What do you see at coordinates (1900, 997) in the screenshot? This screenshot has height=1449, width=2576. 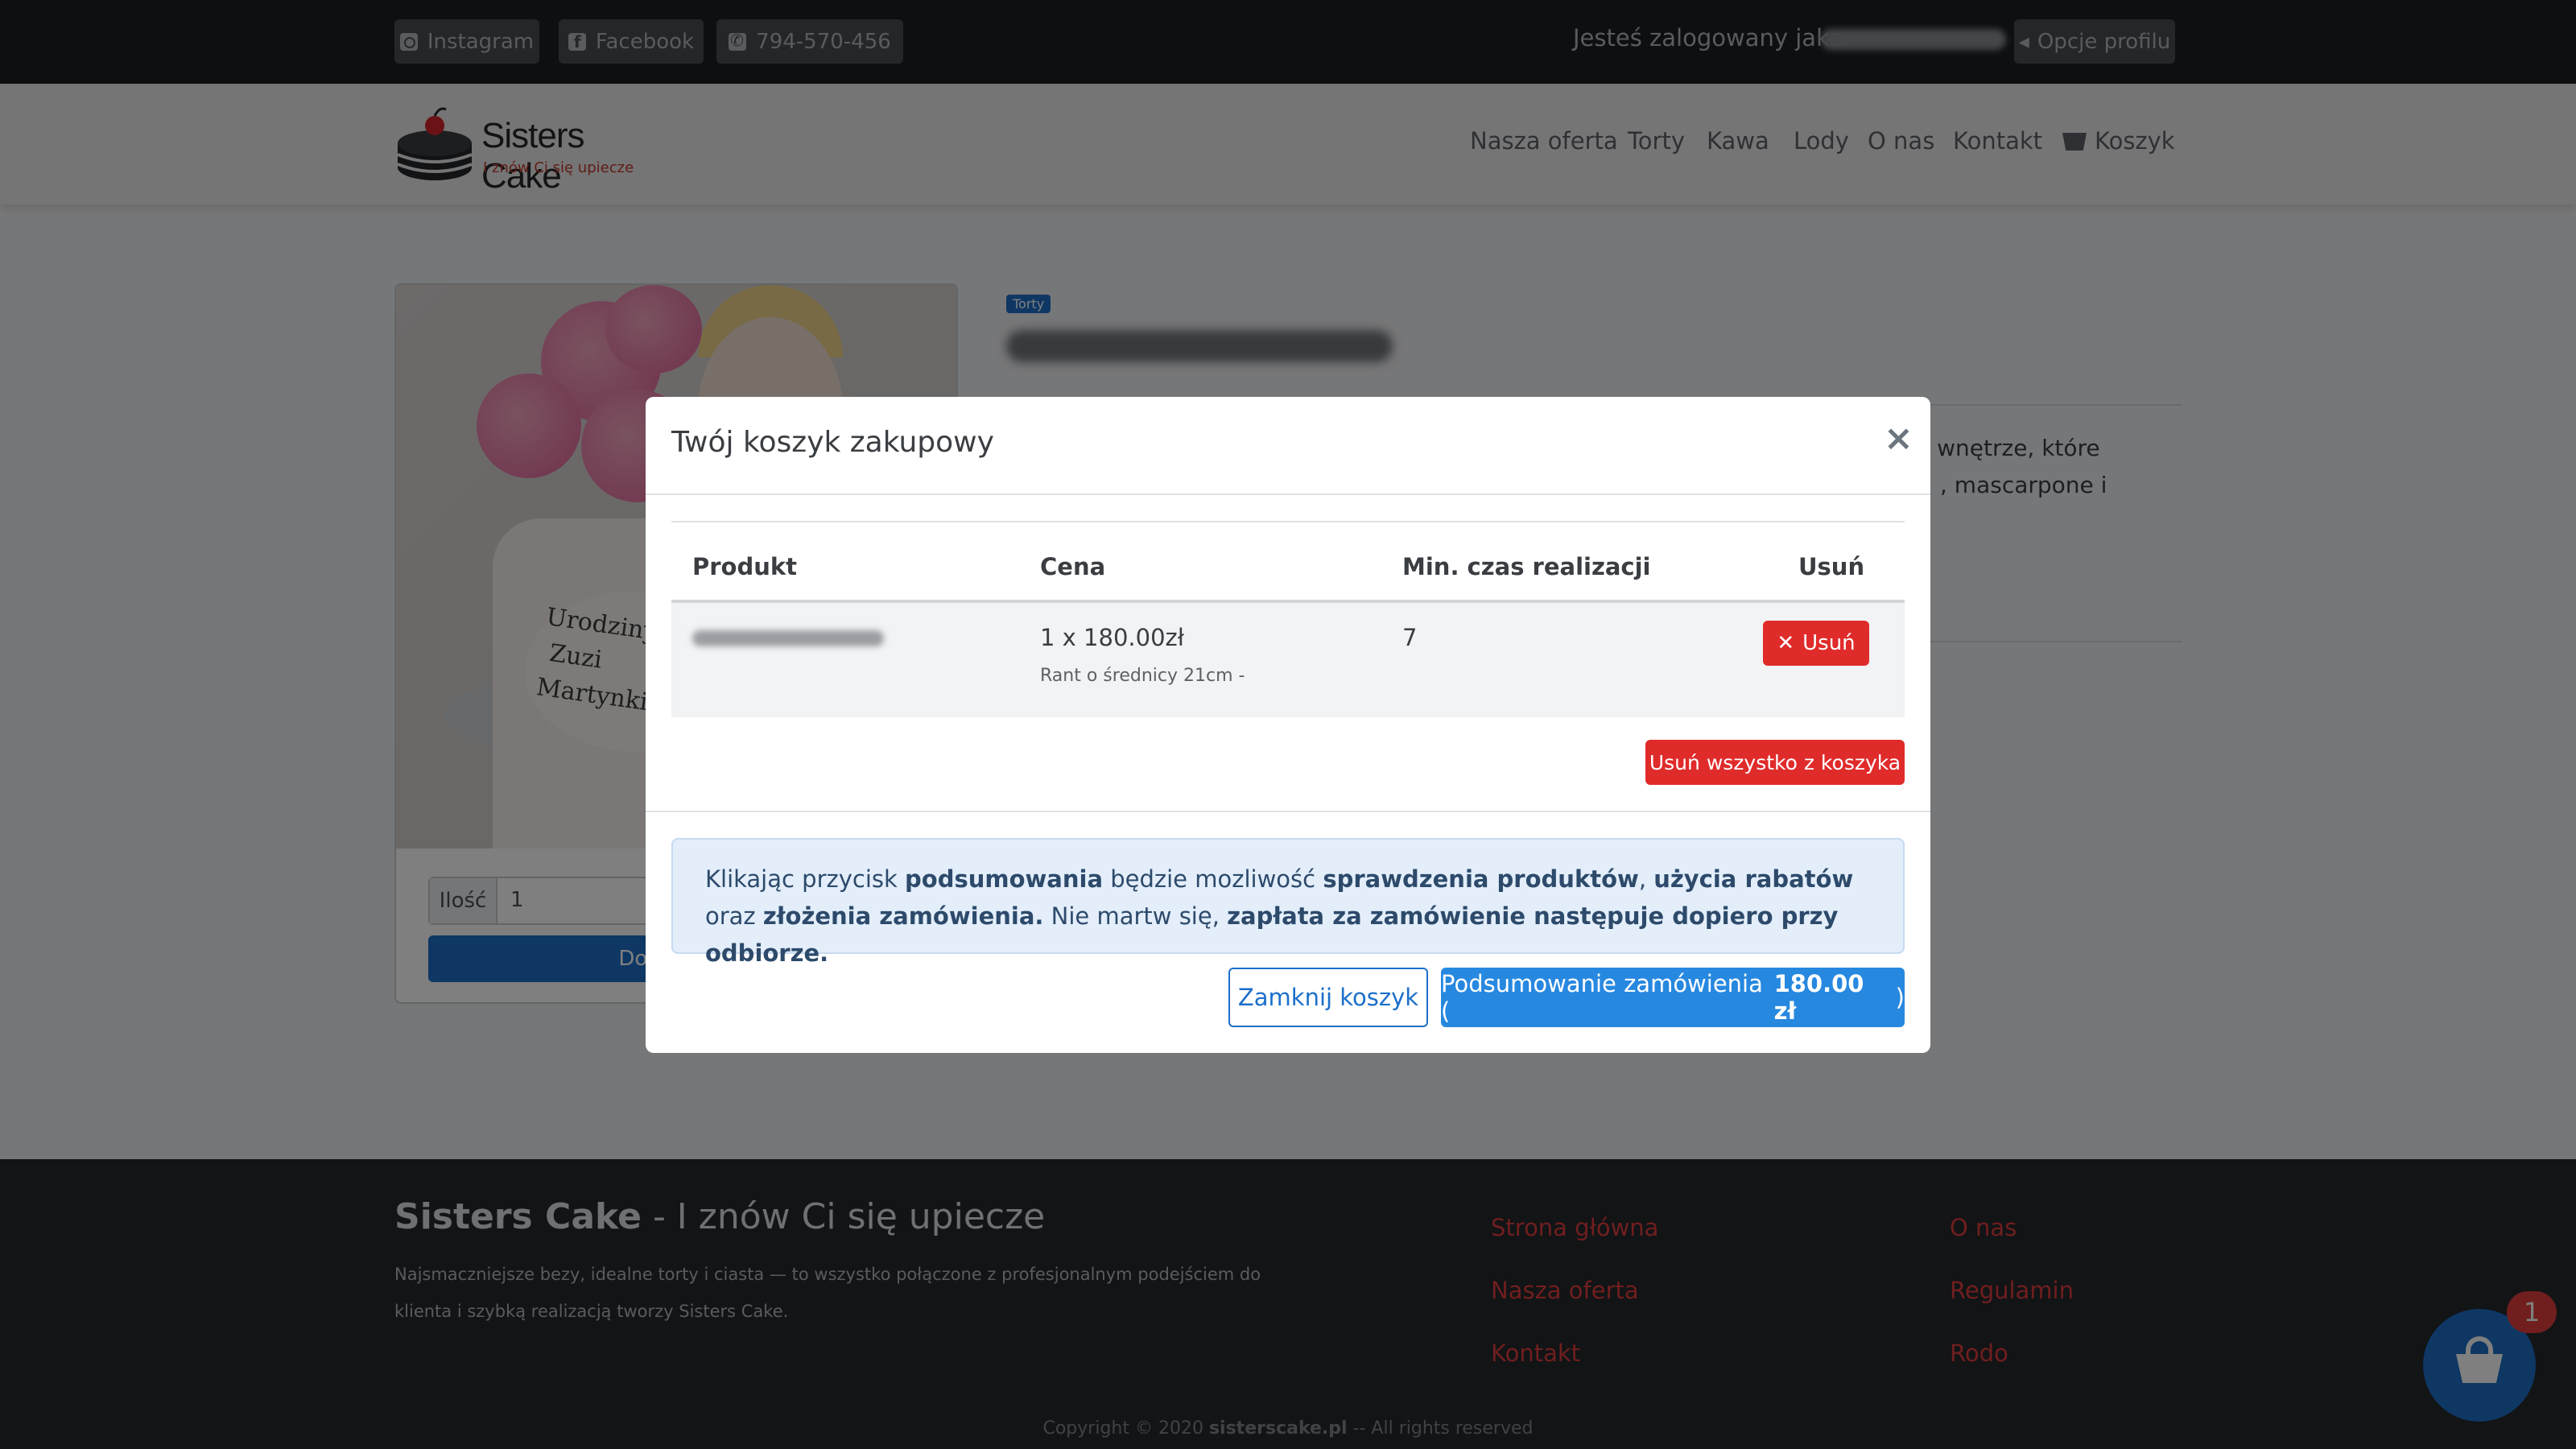 I see `summary-suffix: )` at bounding box center [1900, 997].